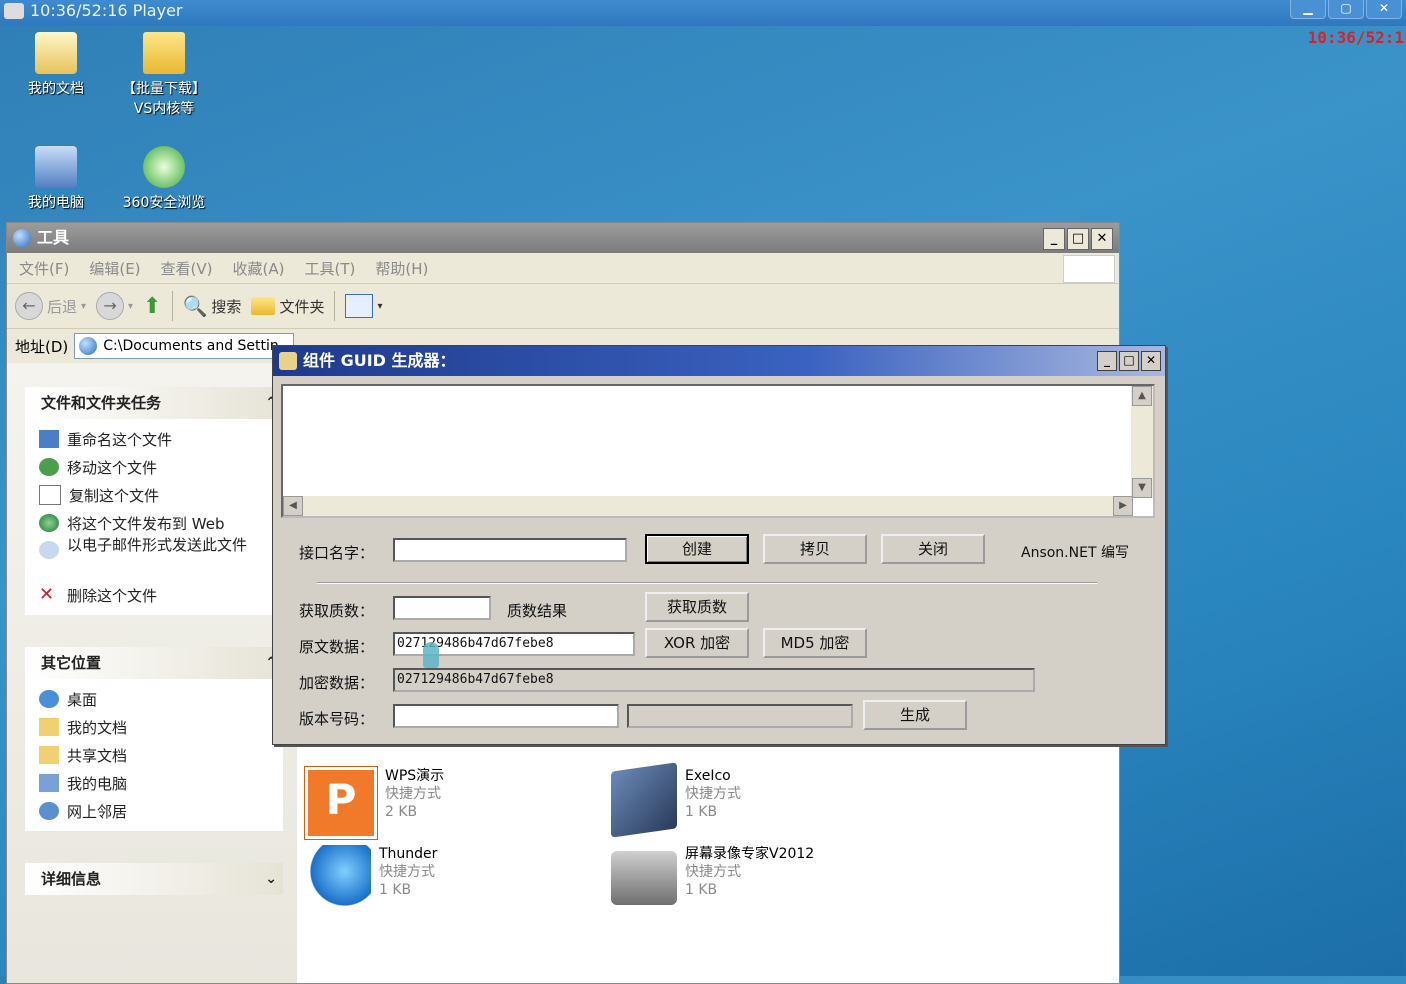  What do you see at coordinates (110, 306) in the screenshot?
I see `forward-arrow-icon: →` at bounding box center [110, 306].